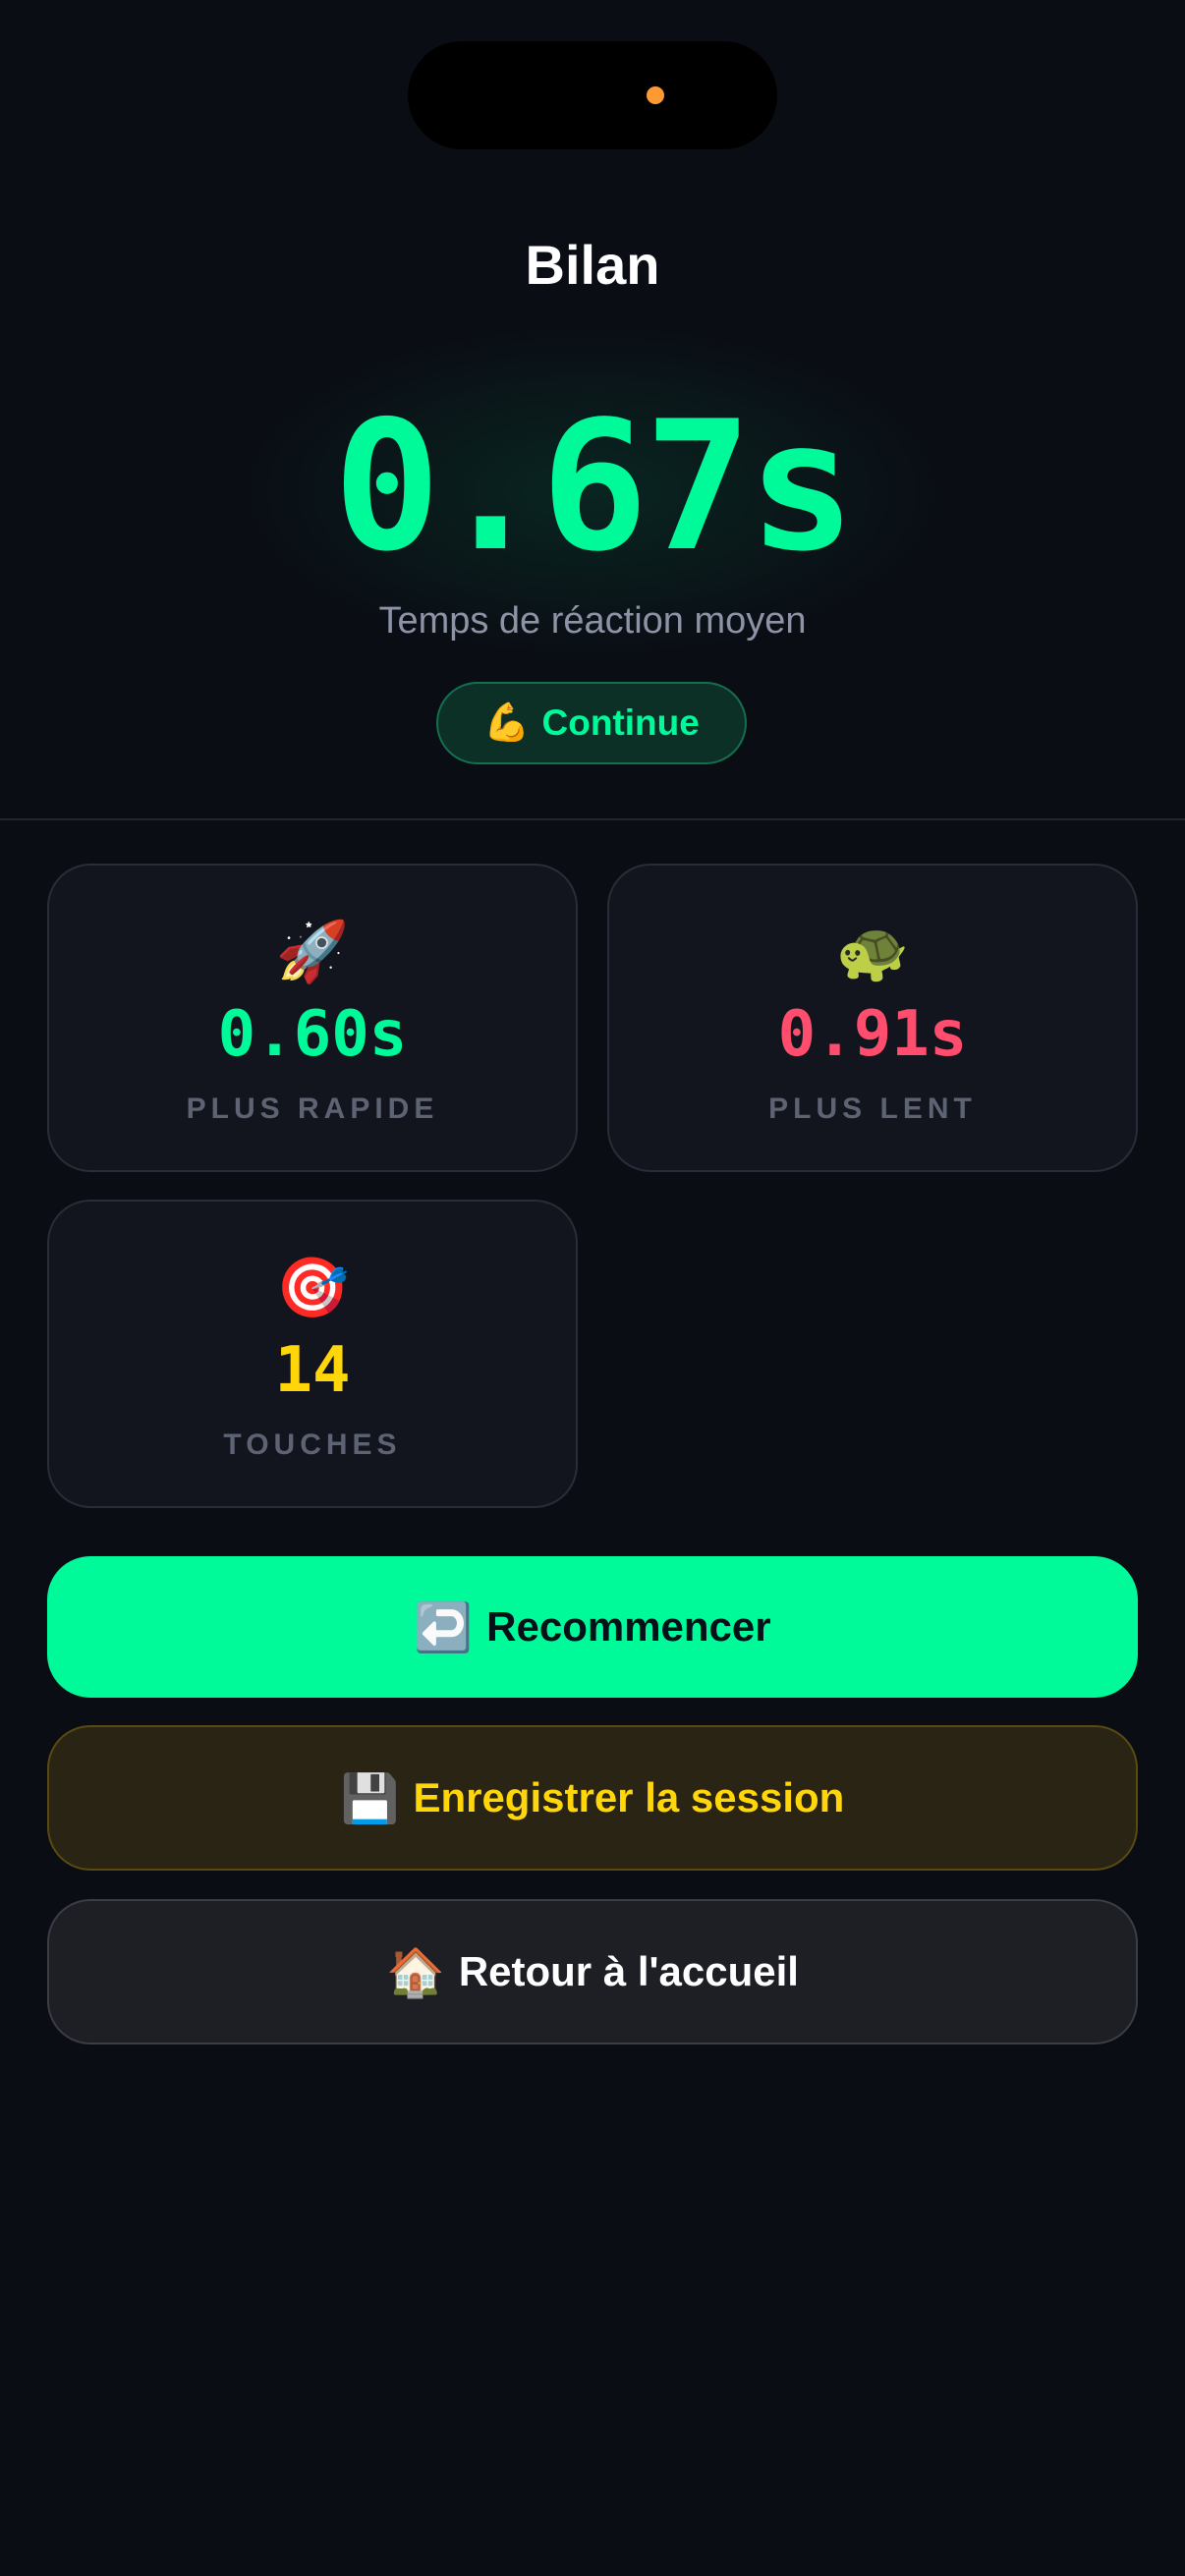 The image size is (1185, 2576). What do you see at coordinates (592, 265) in the screenshot?
I see `page-title: Bilan` at bounding box center [592, 265].